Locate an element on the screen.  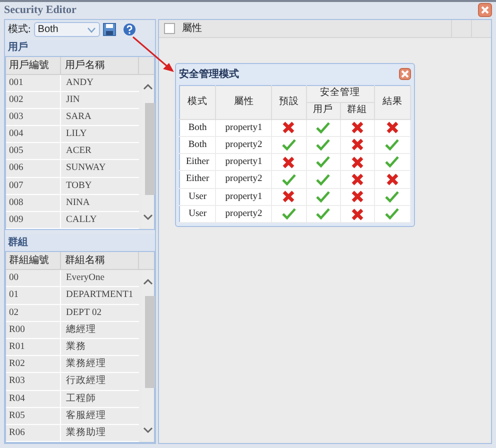
table-cell-text: 業務經理 is located at coordinates (86, 364).